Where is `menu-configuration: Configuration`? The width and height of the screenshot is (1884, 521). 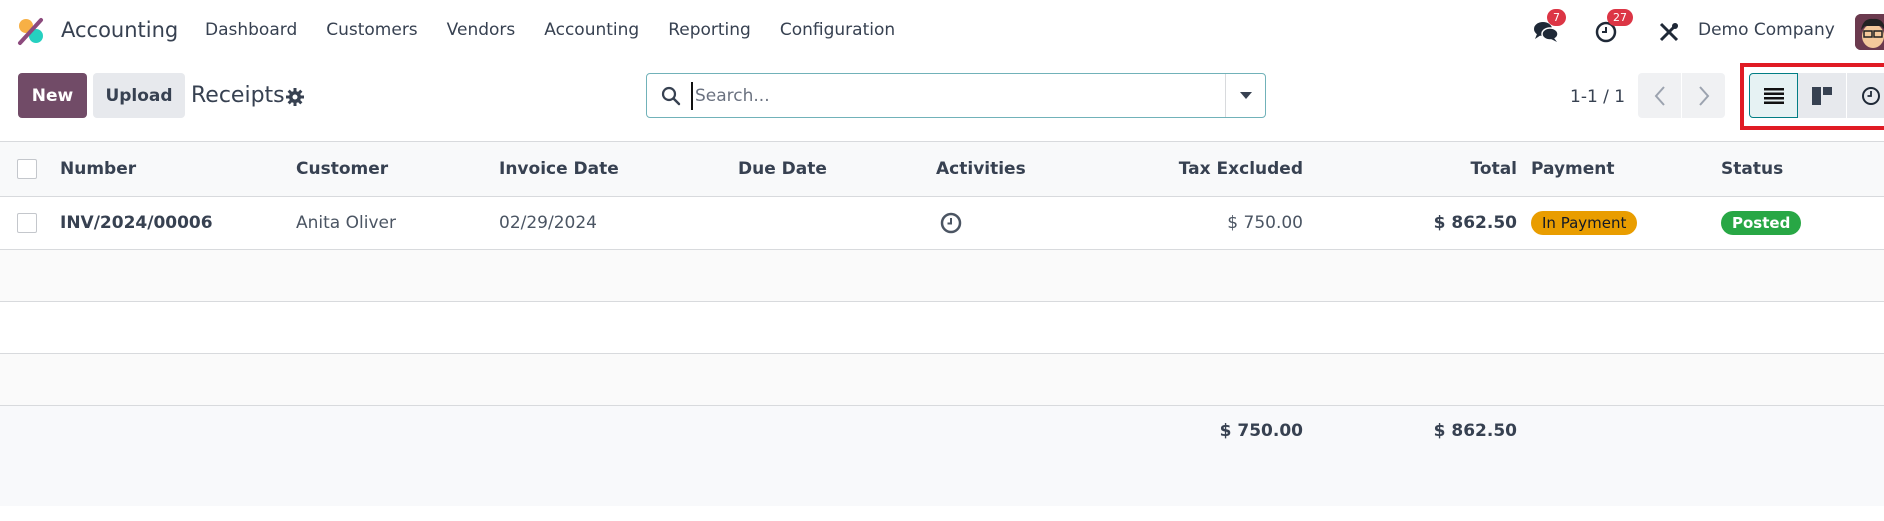 menu-configuration: Configuration is located at coordinates (837, 30).